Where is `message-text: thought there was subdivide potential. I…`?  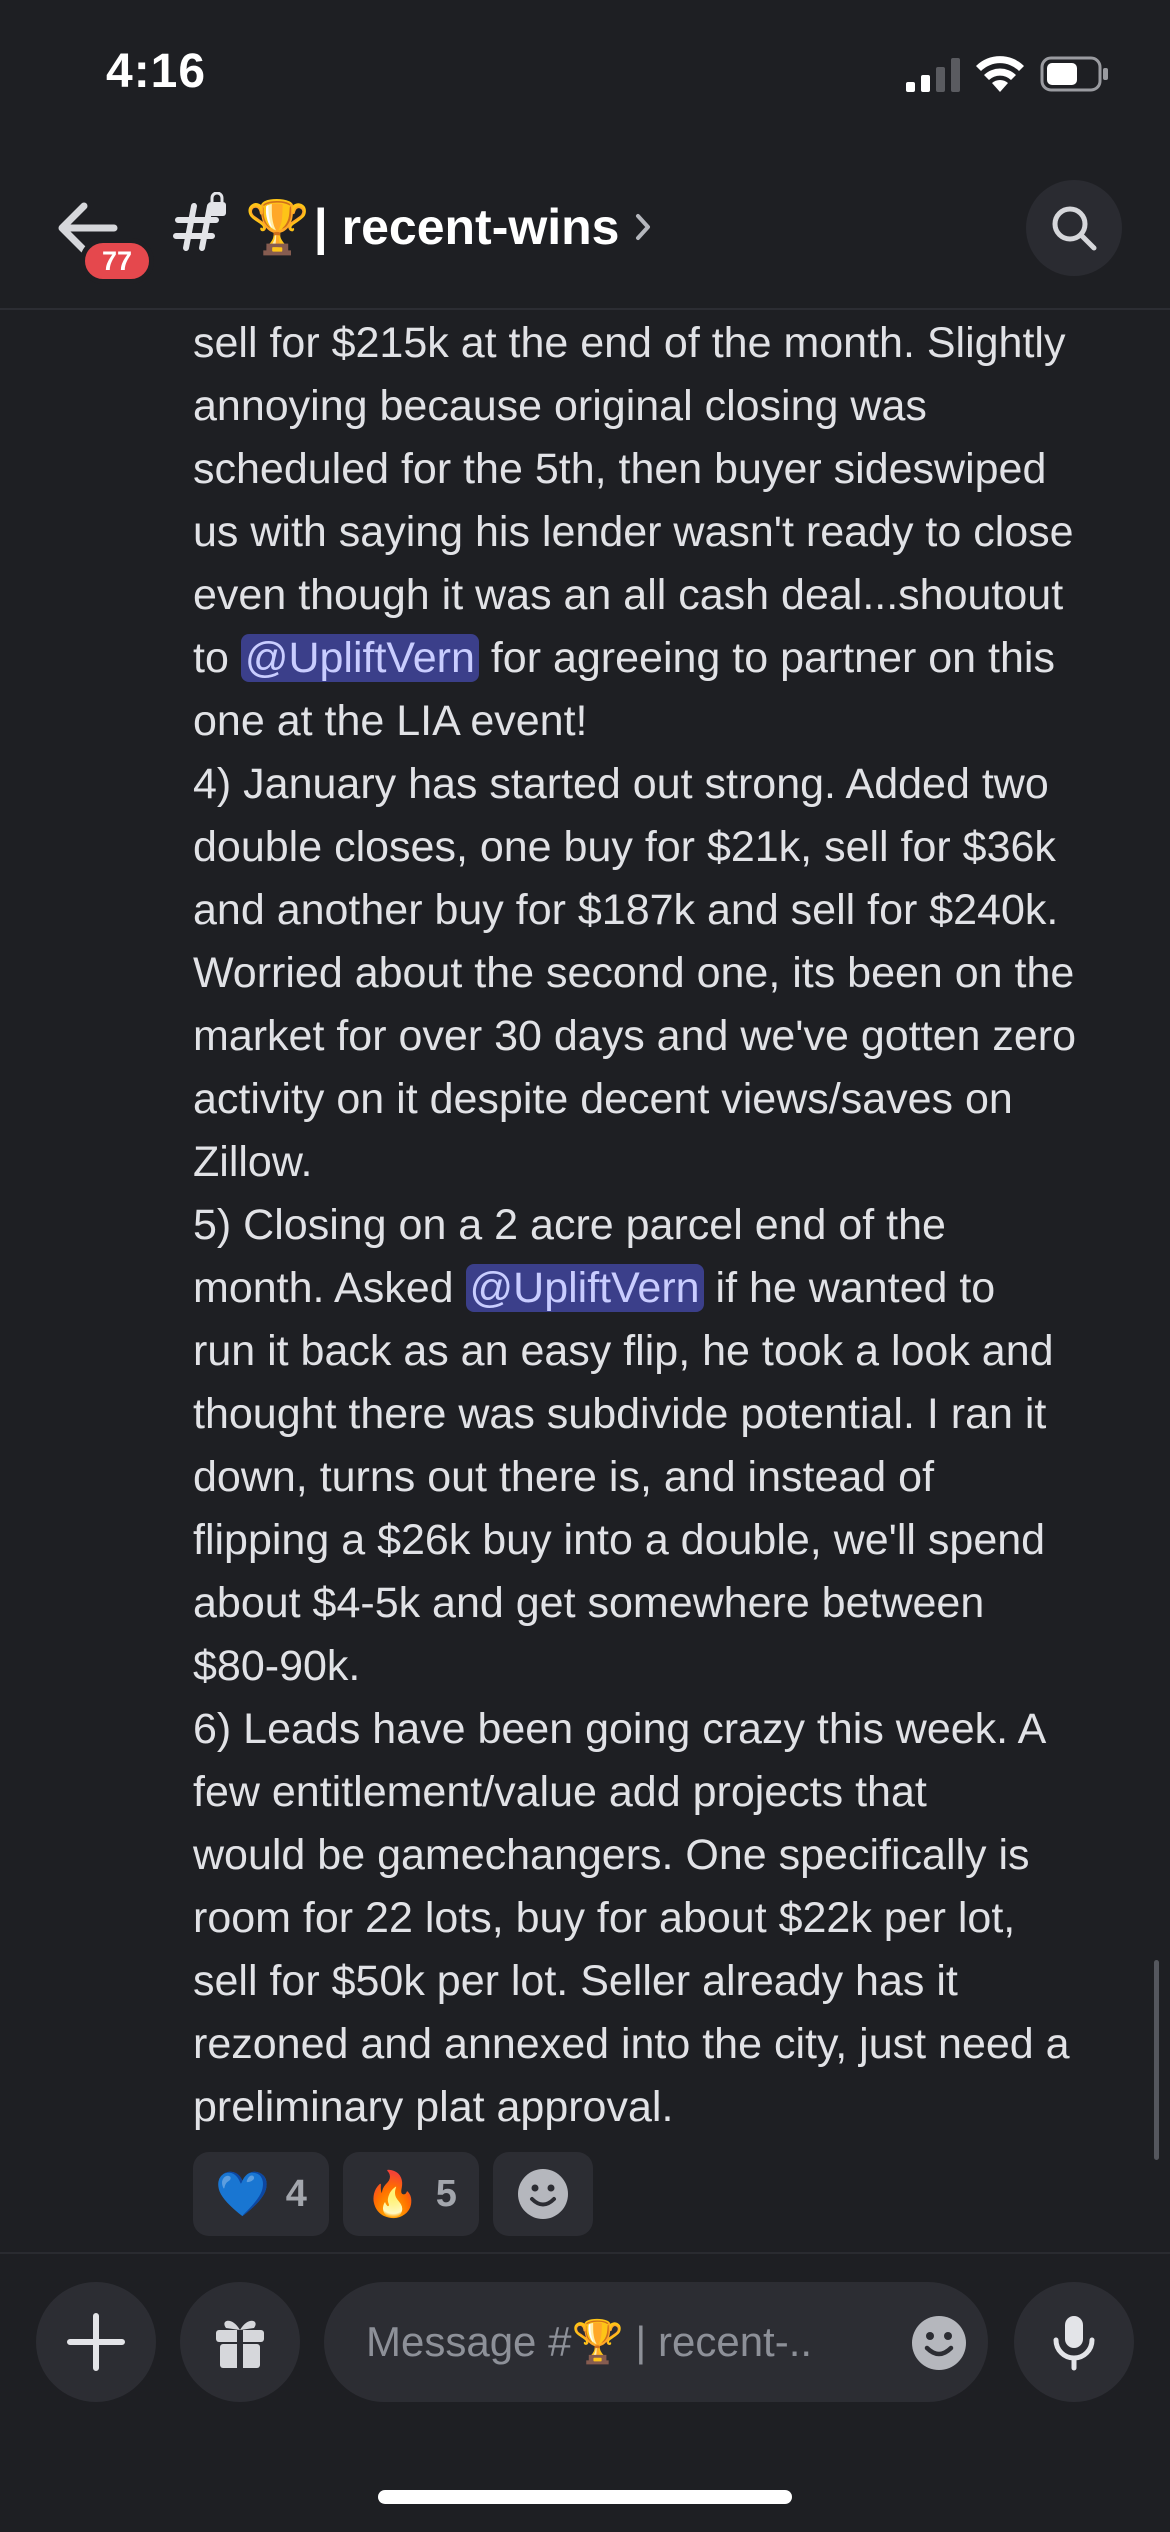 message-text: thought there was subdivide potential. I… is located at coordinates (620, 1414).